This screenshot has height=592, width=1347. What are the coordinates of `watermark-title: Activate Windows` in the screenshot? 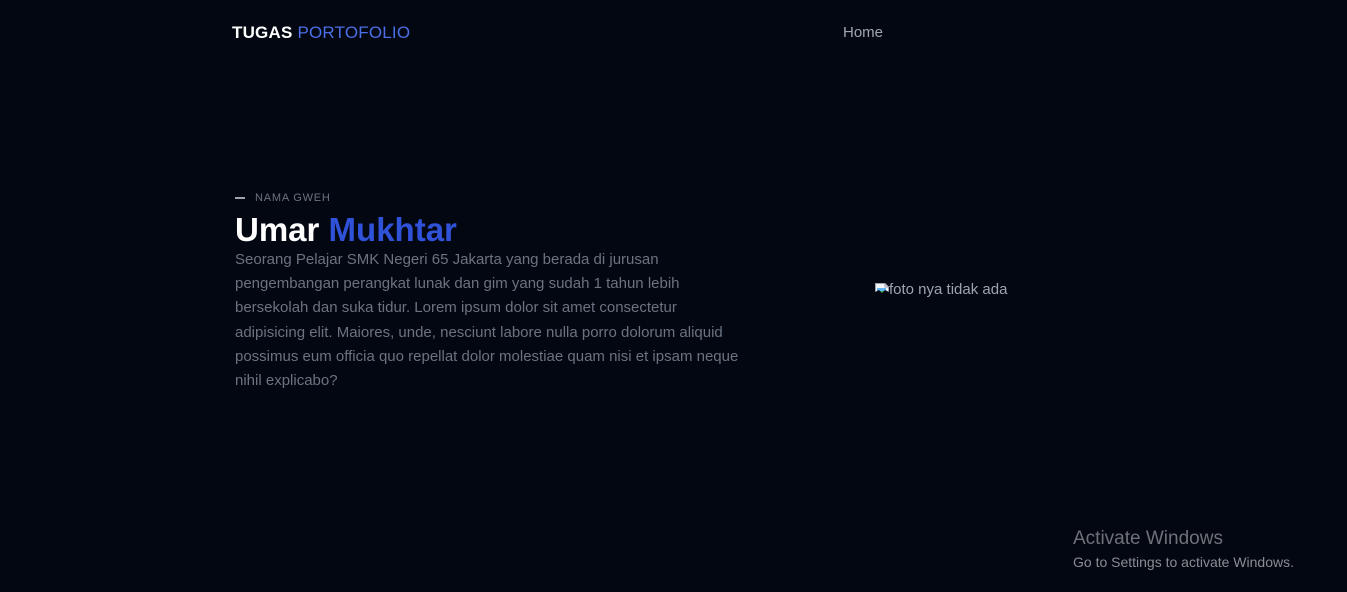 It's located at (1148, 538).